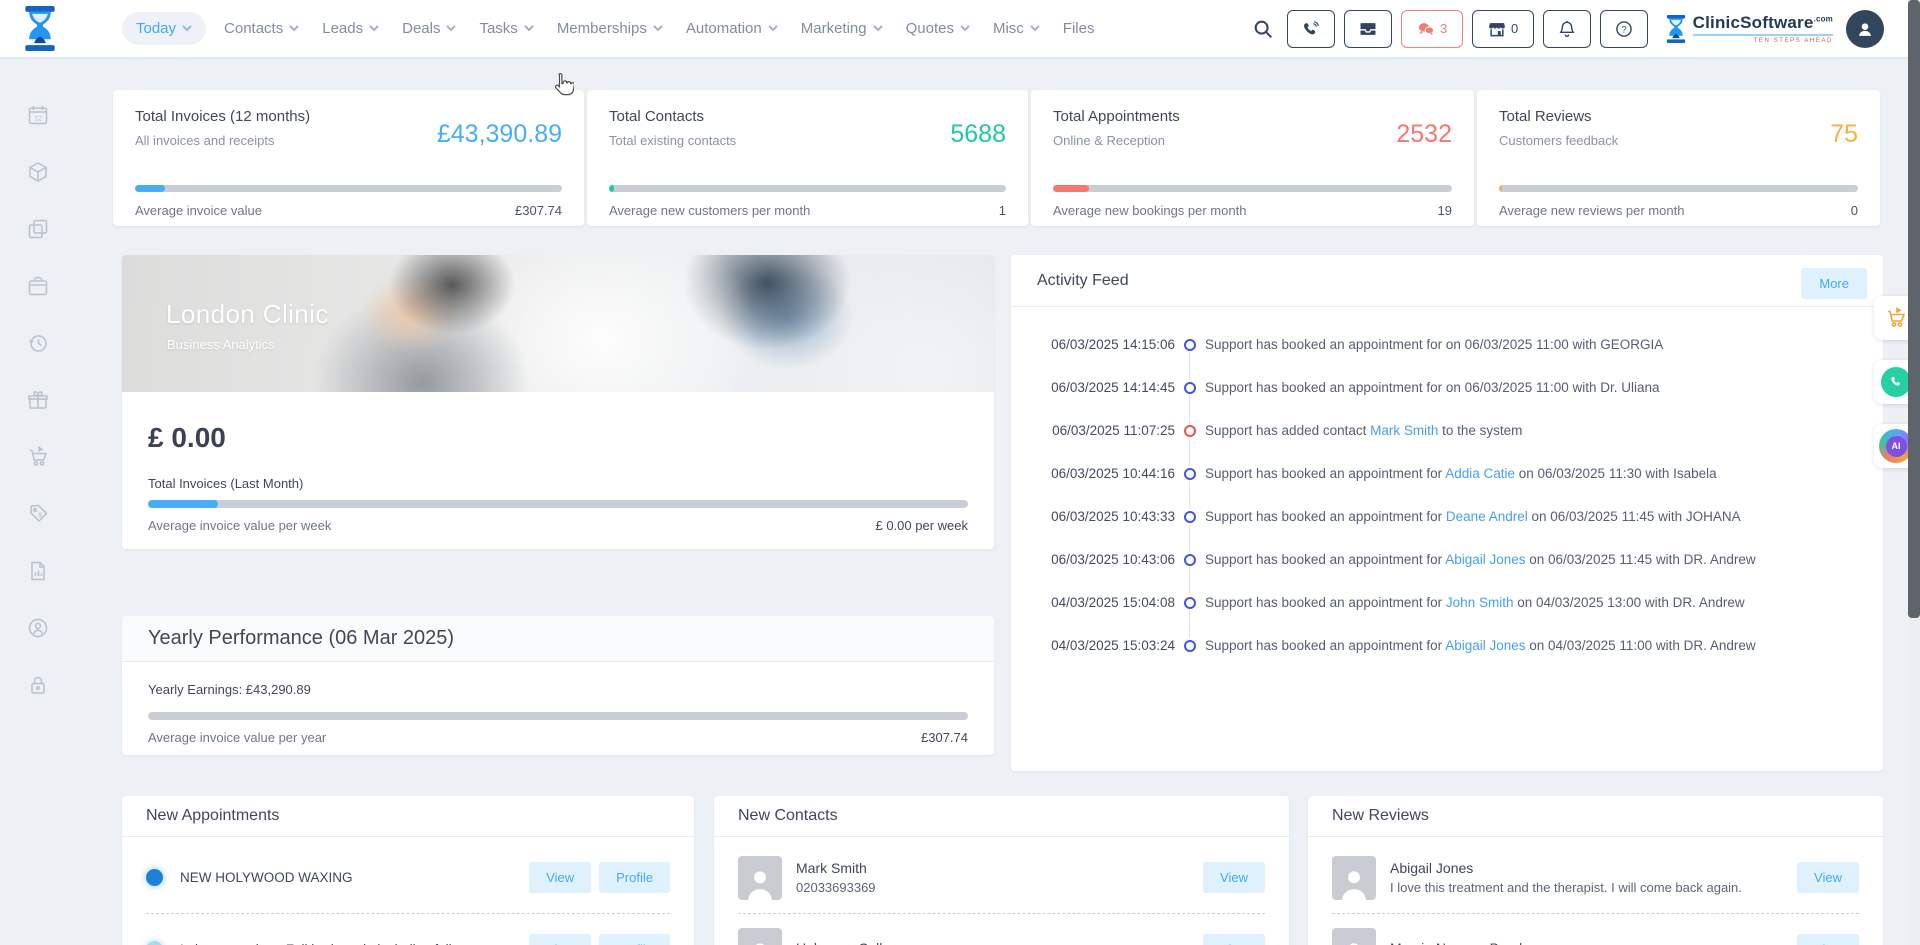 This screenshot has height=945, width=1920. Describe the element at coordinates (38, 377) in the screenshot. I see `left-sidebar: 12 $` at that location.